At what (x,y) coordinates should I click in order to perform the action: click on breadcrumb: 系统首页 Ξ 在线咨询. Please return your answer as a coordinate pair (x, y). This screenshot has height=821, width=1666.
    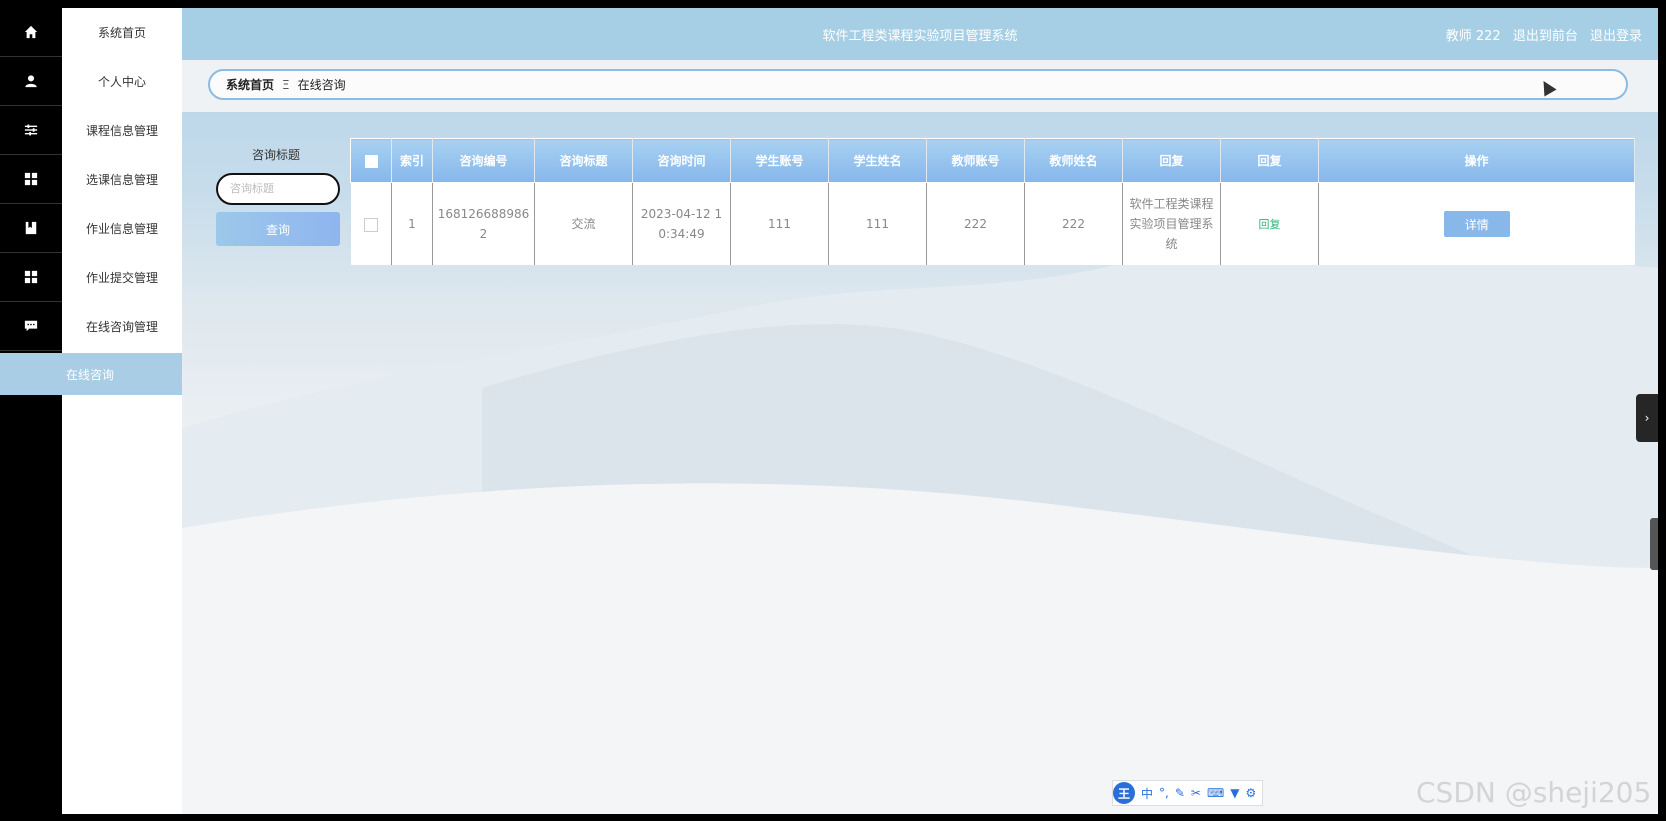
    Looking at the image, I should click on (918, 84).